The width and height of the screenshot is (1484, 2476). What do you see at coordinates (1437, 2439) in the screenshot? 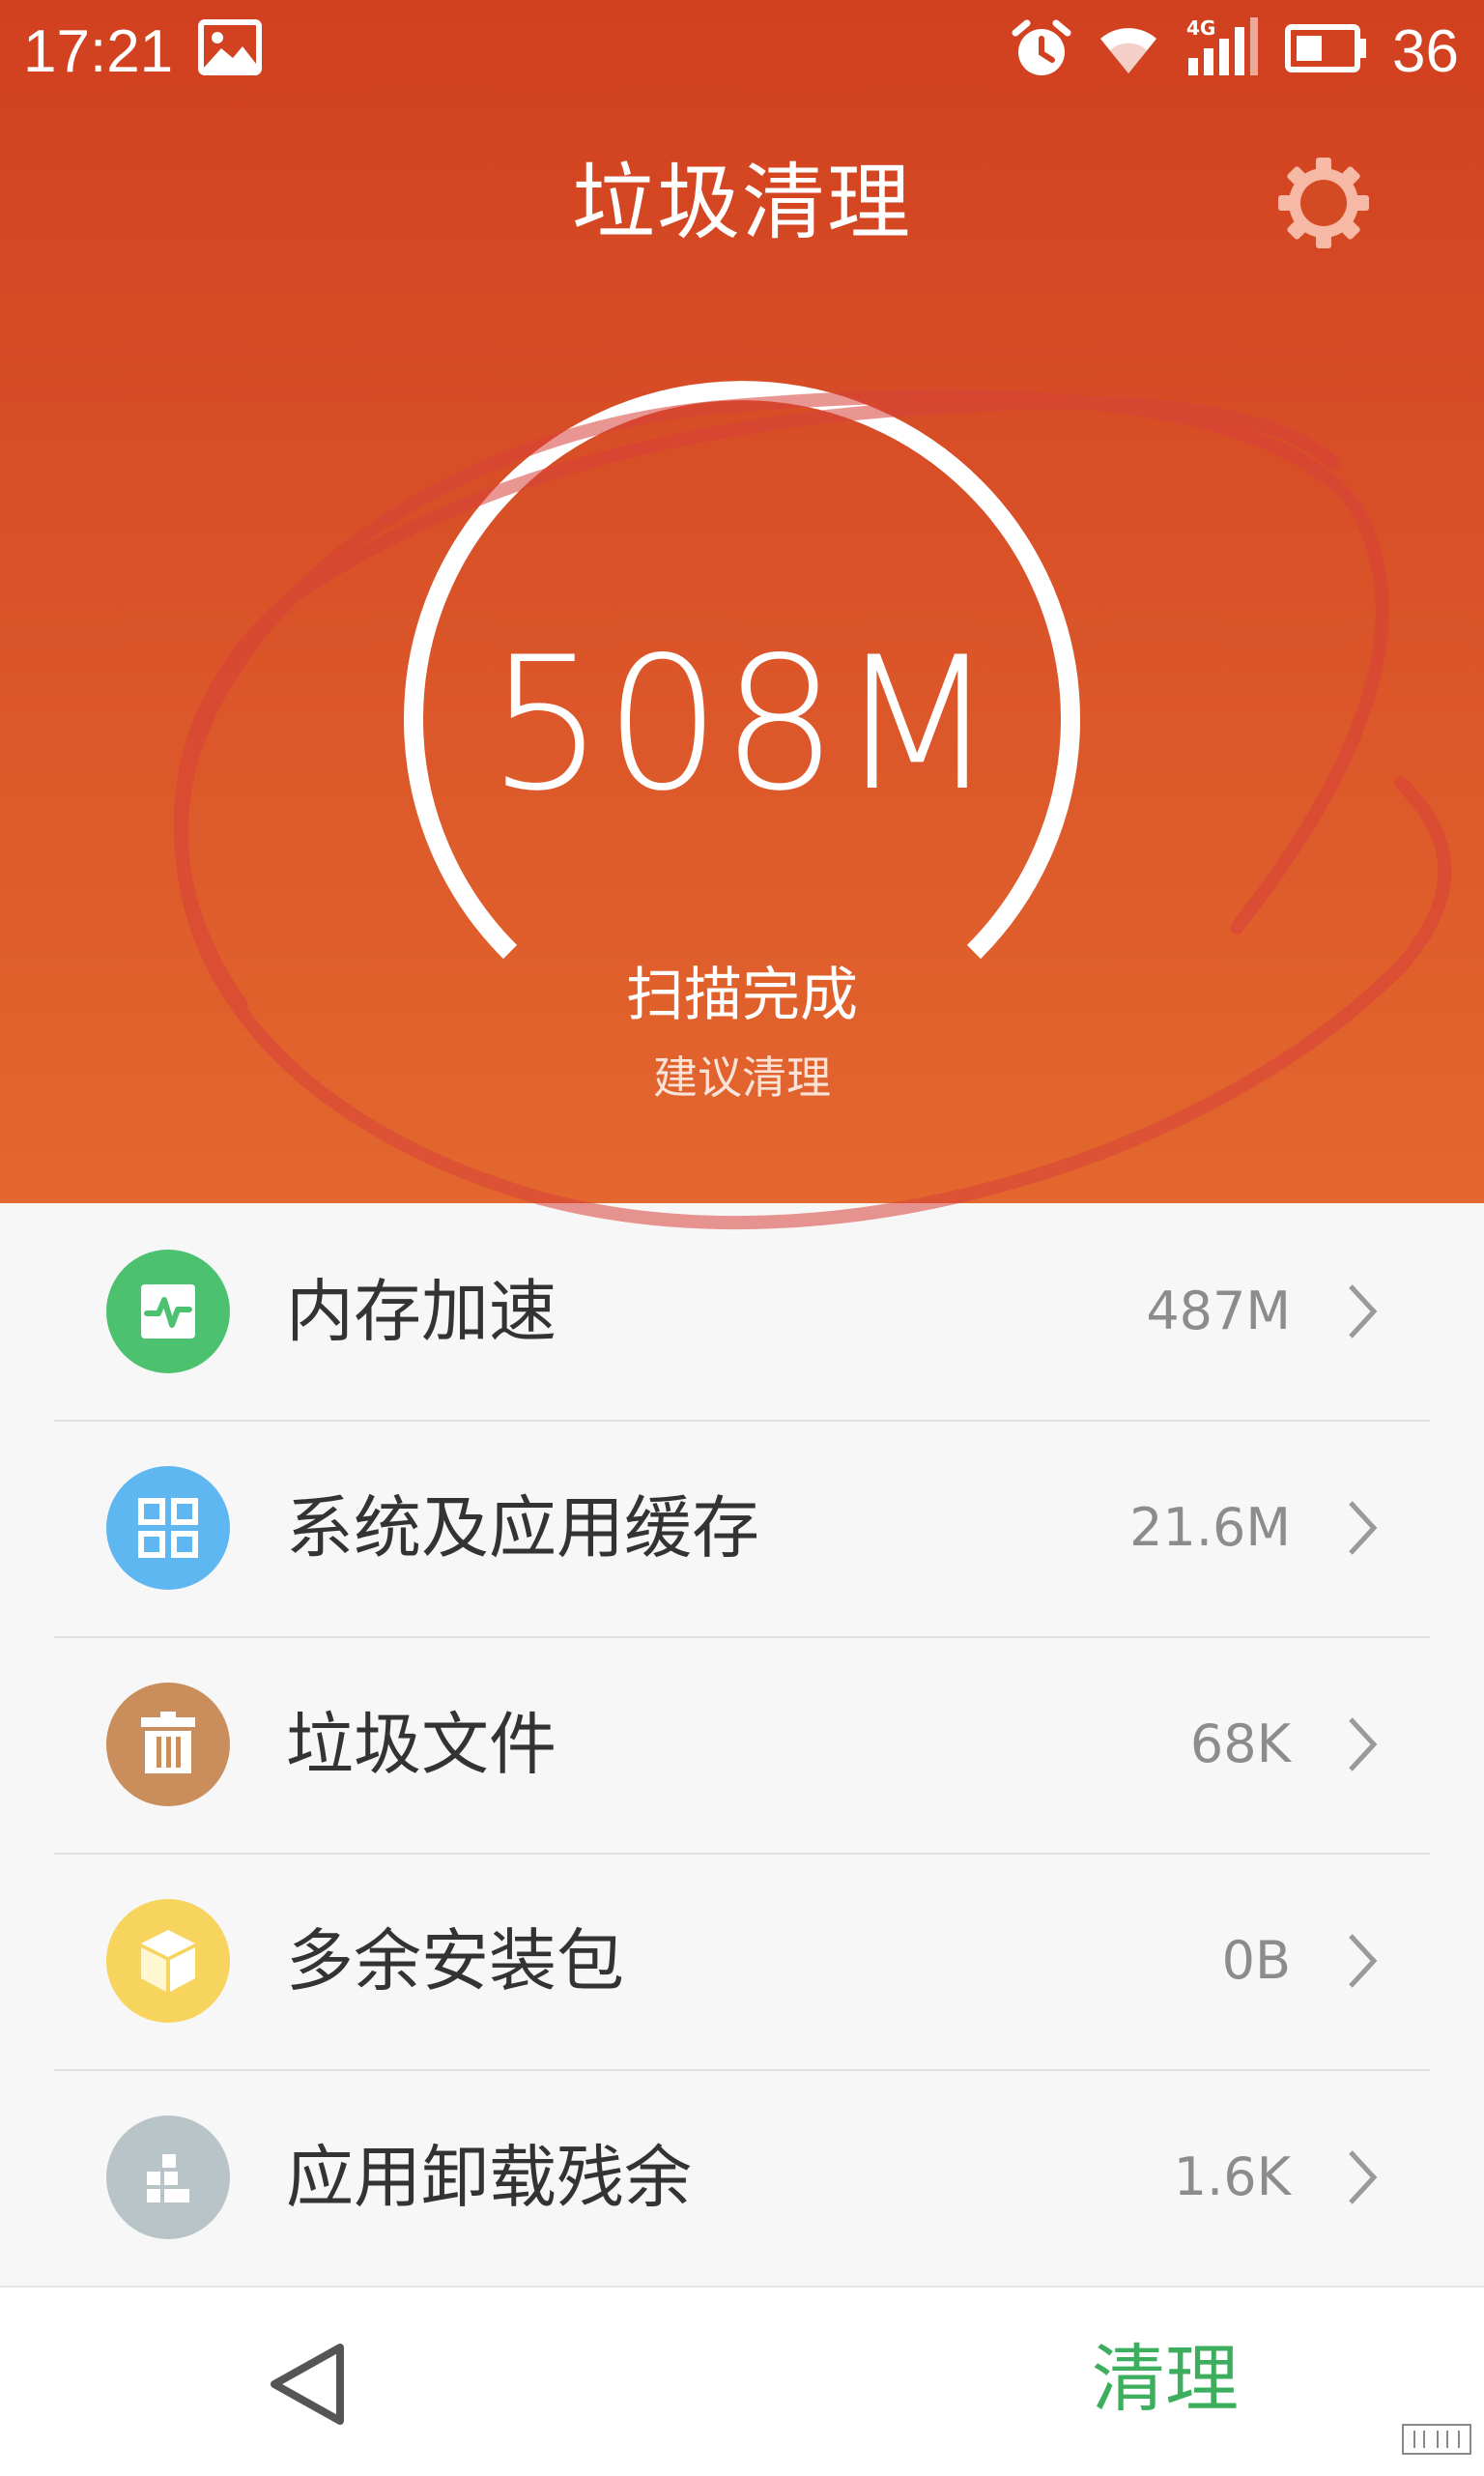
I see `watermark-logo` at bounding box center [1437, 2439].